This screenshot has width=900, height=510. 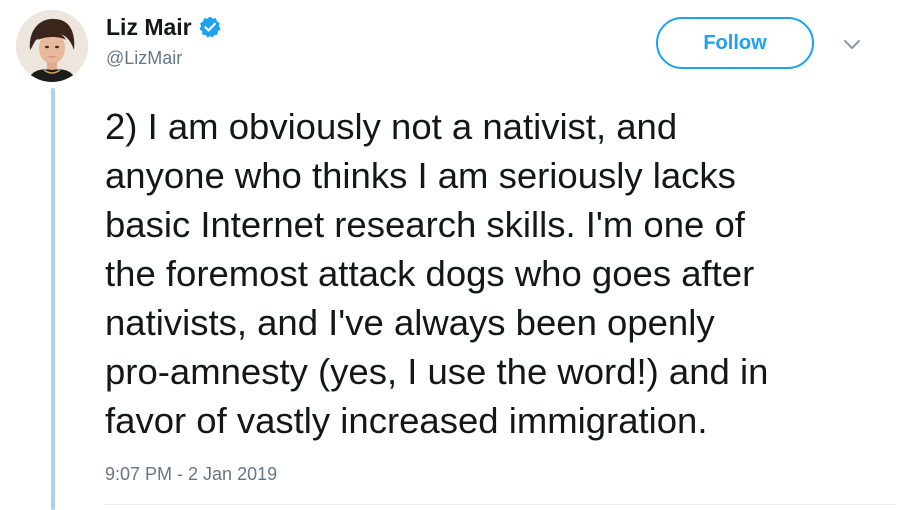 What do you see at coordinates (149, 27) in the screenshot?
I see `author-display-name: Liz Mair` at bounding box center [149, 27].